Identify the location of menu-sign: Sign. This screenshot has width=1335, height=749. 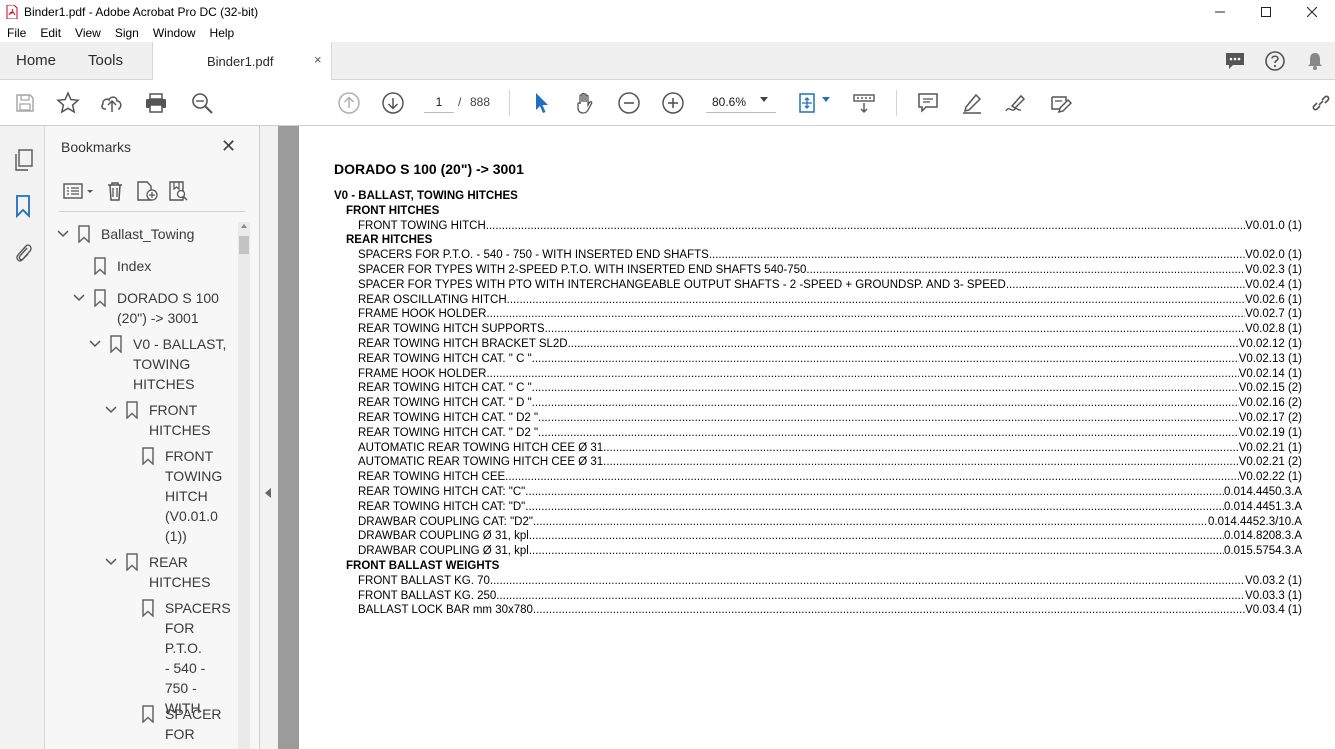
(127, 33).